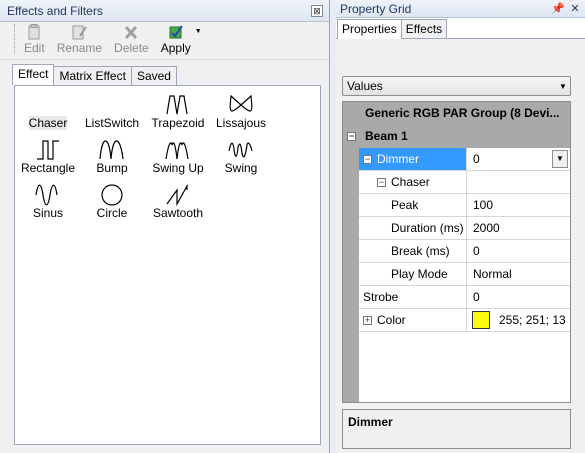  I want to click on property-value: 100, so click(483, 205).